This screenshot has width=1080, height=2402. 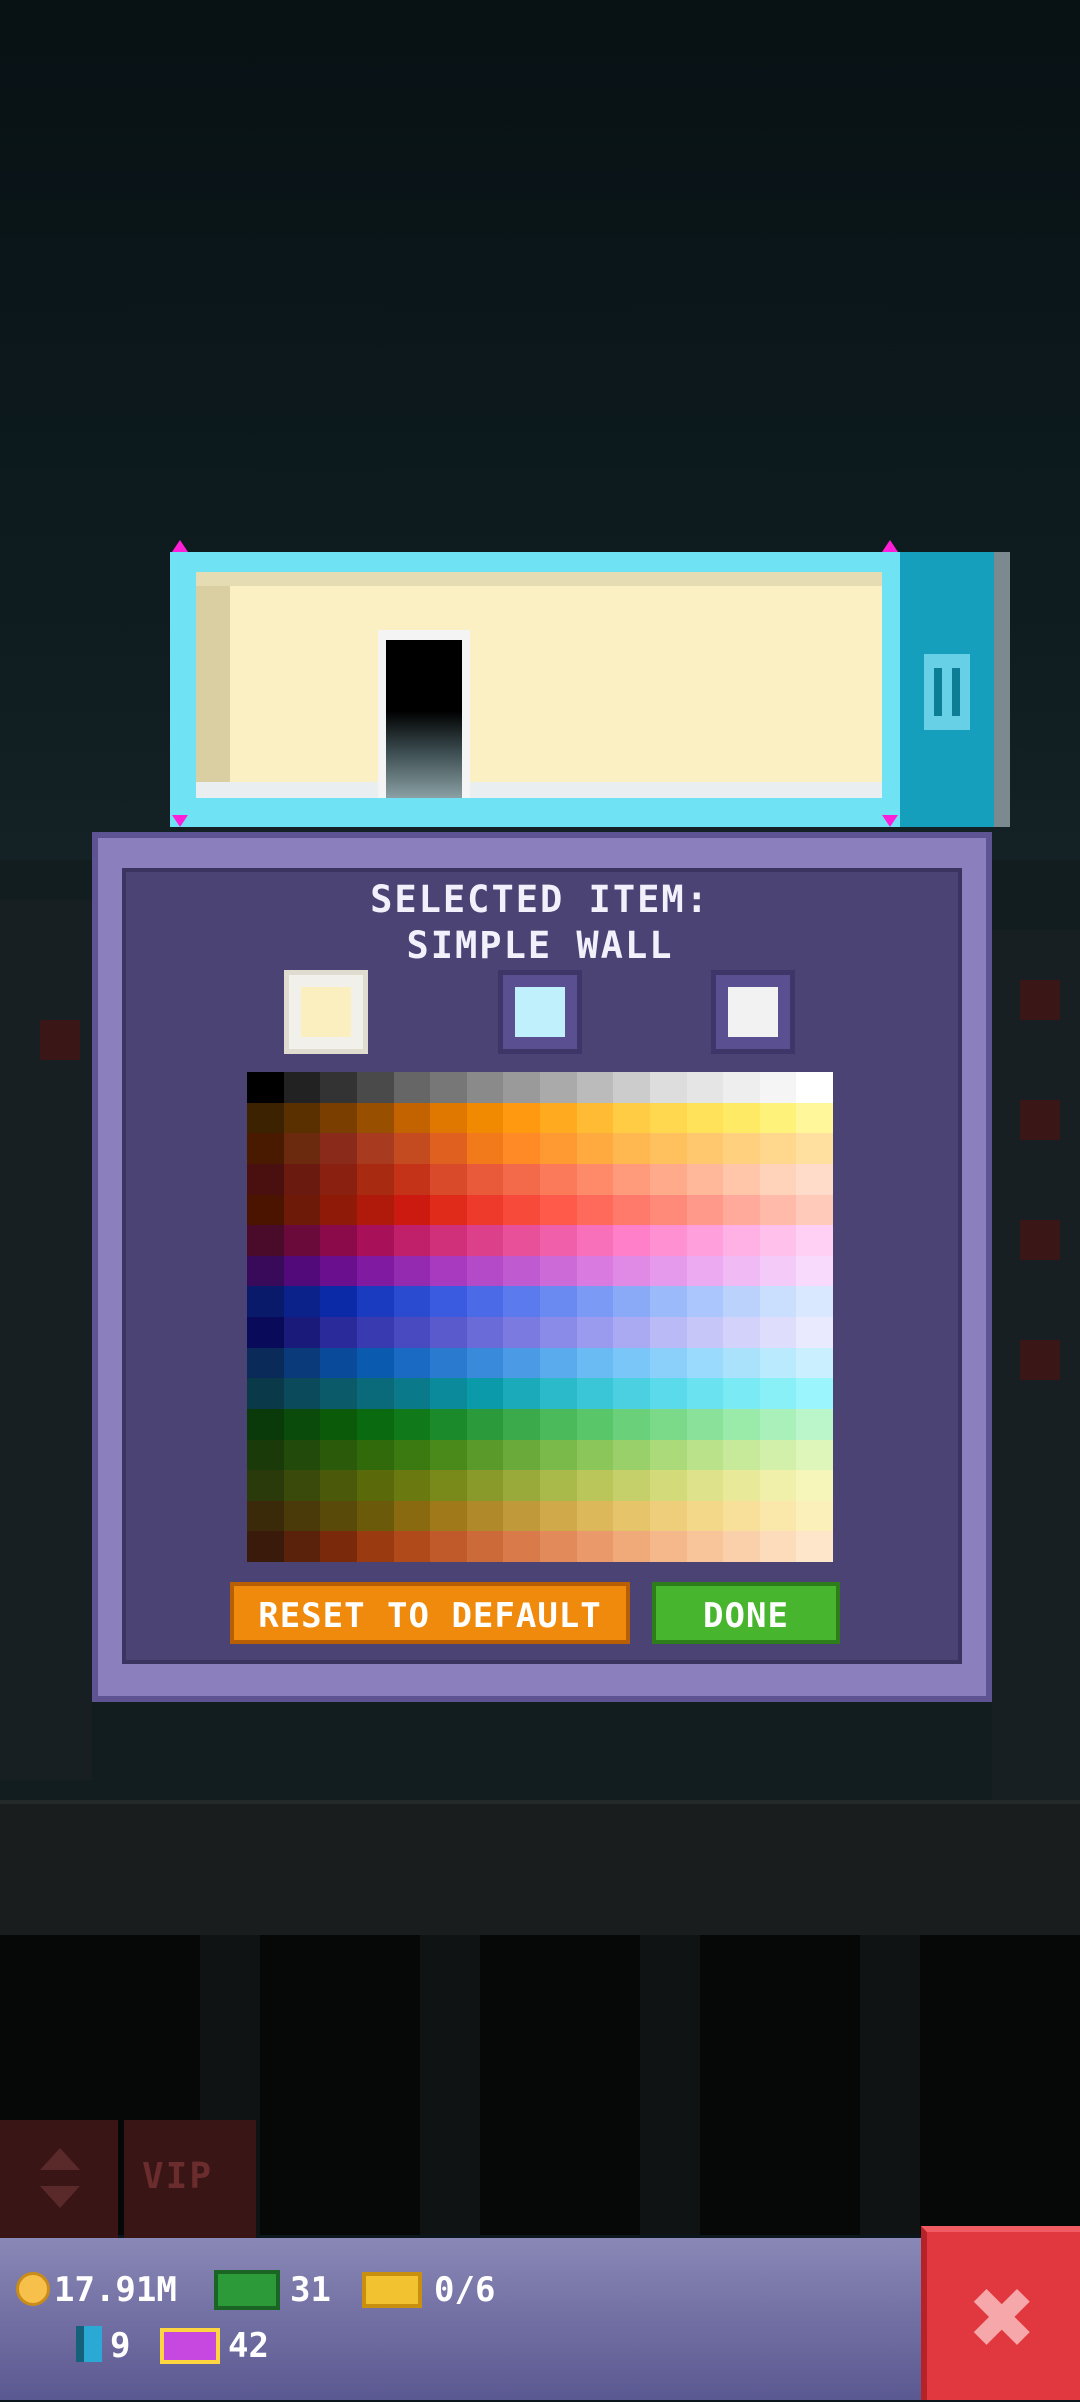 I want to click on vip-button: VIP, so click(x=190, y=2179).